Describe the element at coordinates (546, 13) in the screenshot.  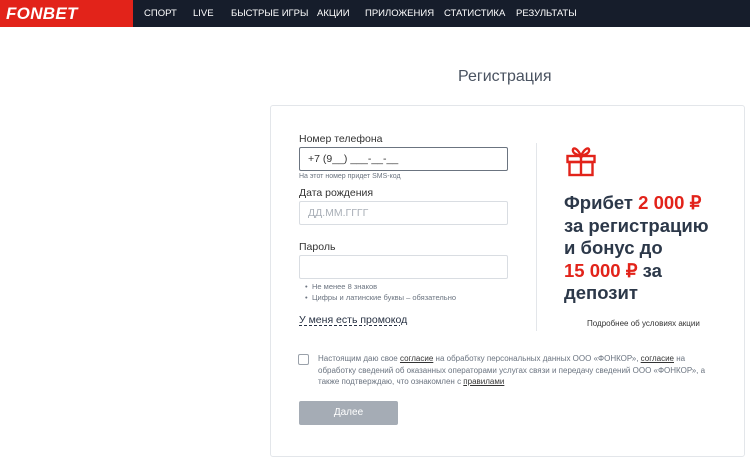
I see `nav-results: РЕЗУЛЬТАТЫ` at that location.